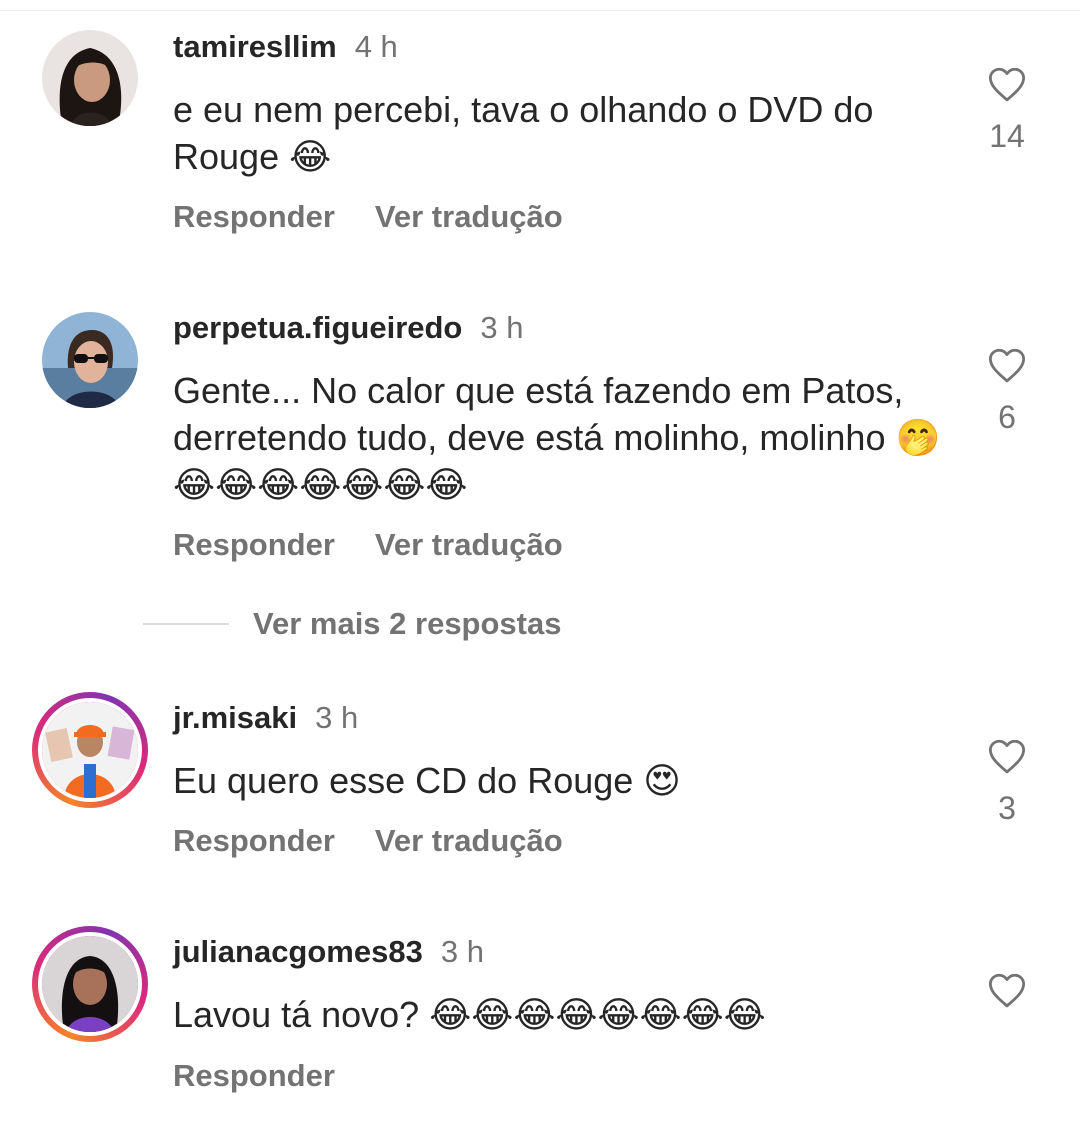 This screenshot has height=1130, width=1080. I want to click on replies-divider, so click(186, 624).